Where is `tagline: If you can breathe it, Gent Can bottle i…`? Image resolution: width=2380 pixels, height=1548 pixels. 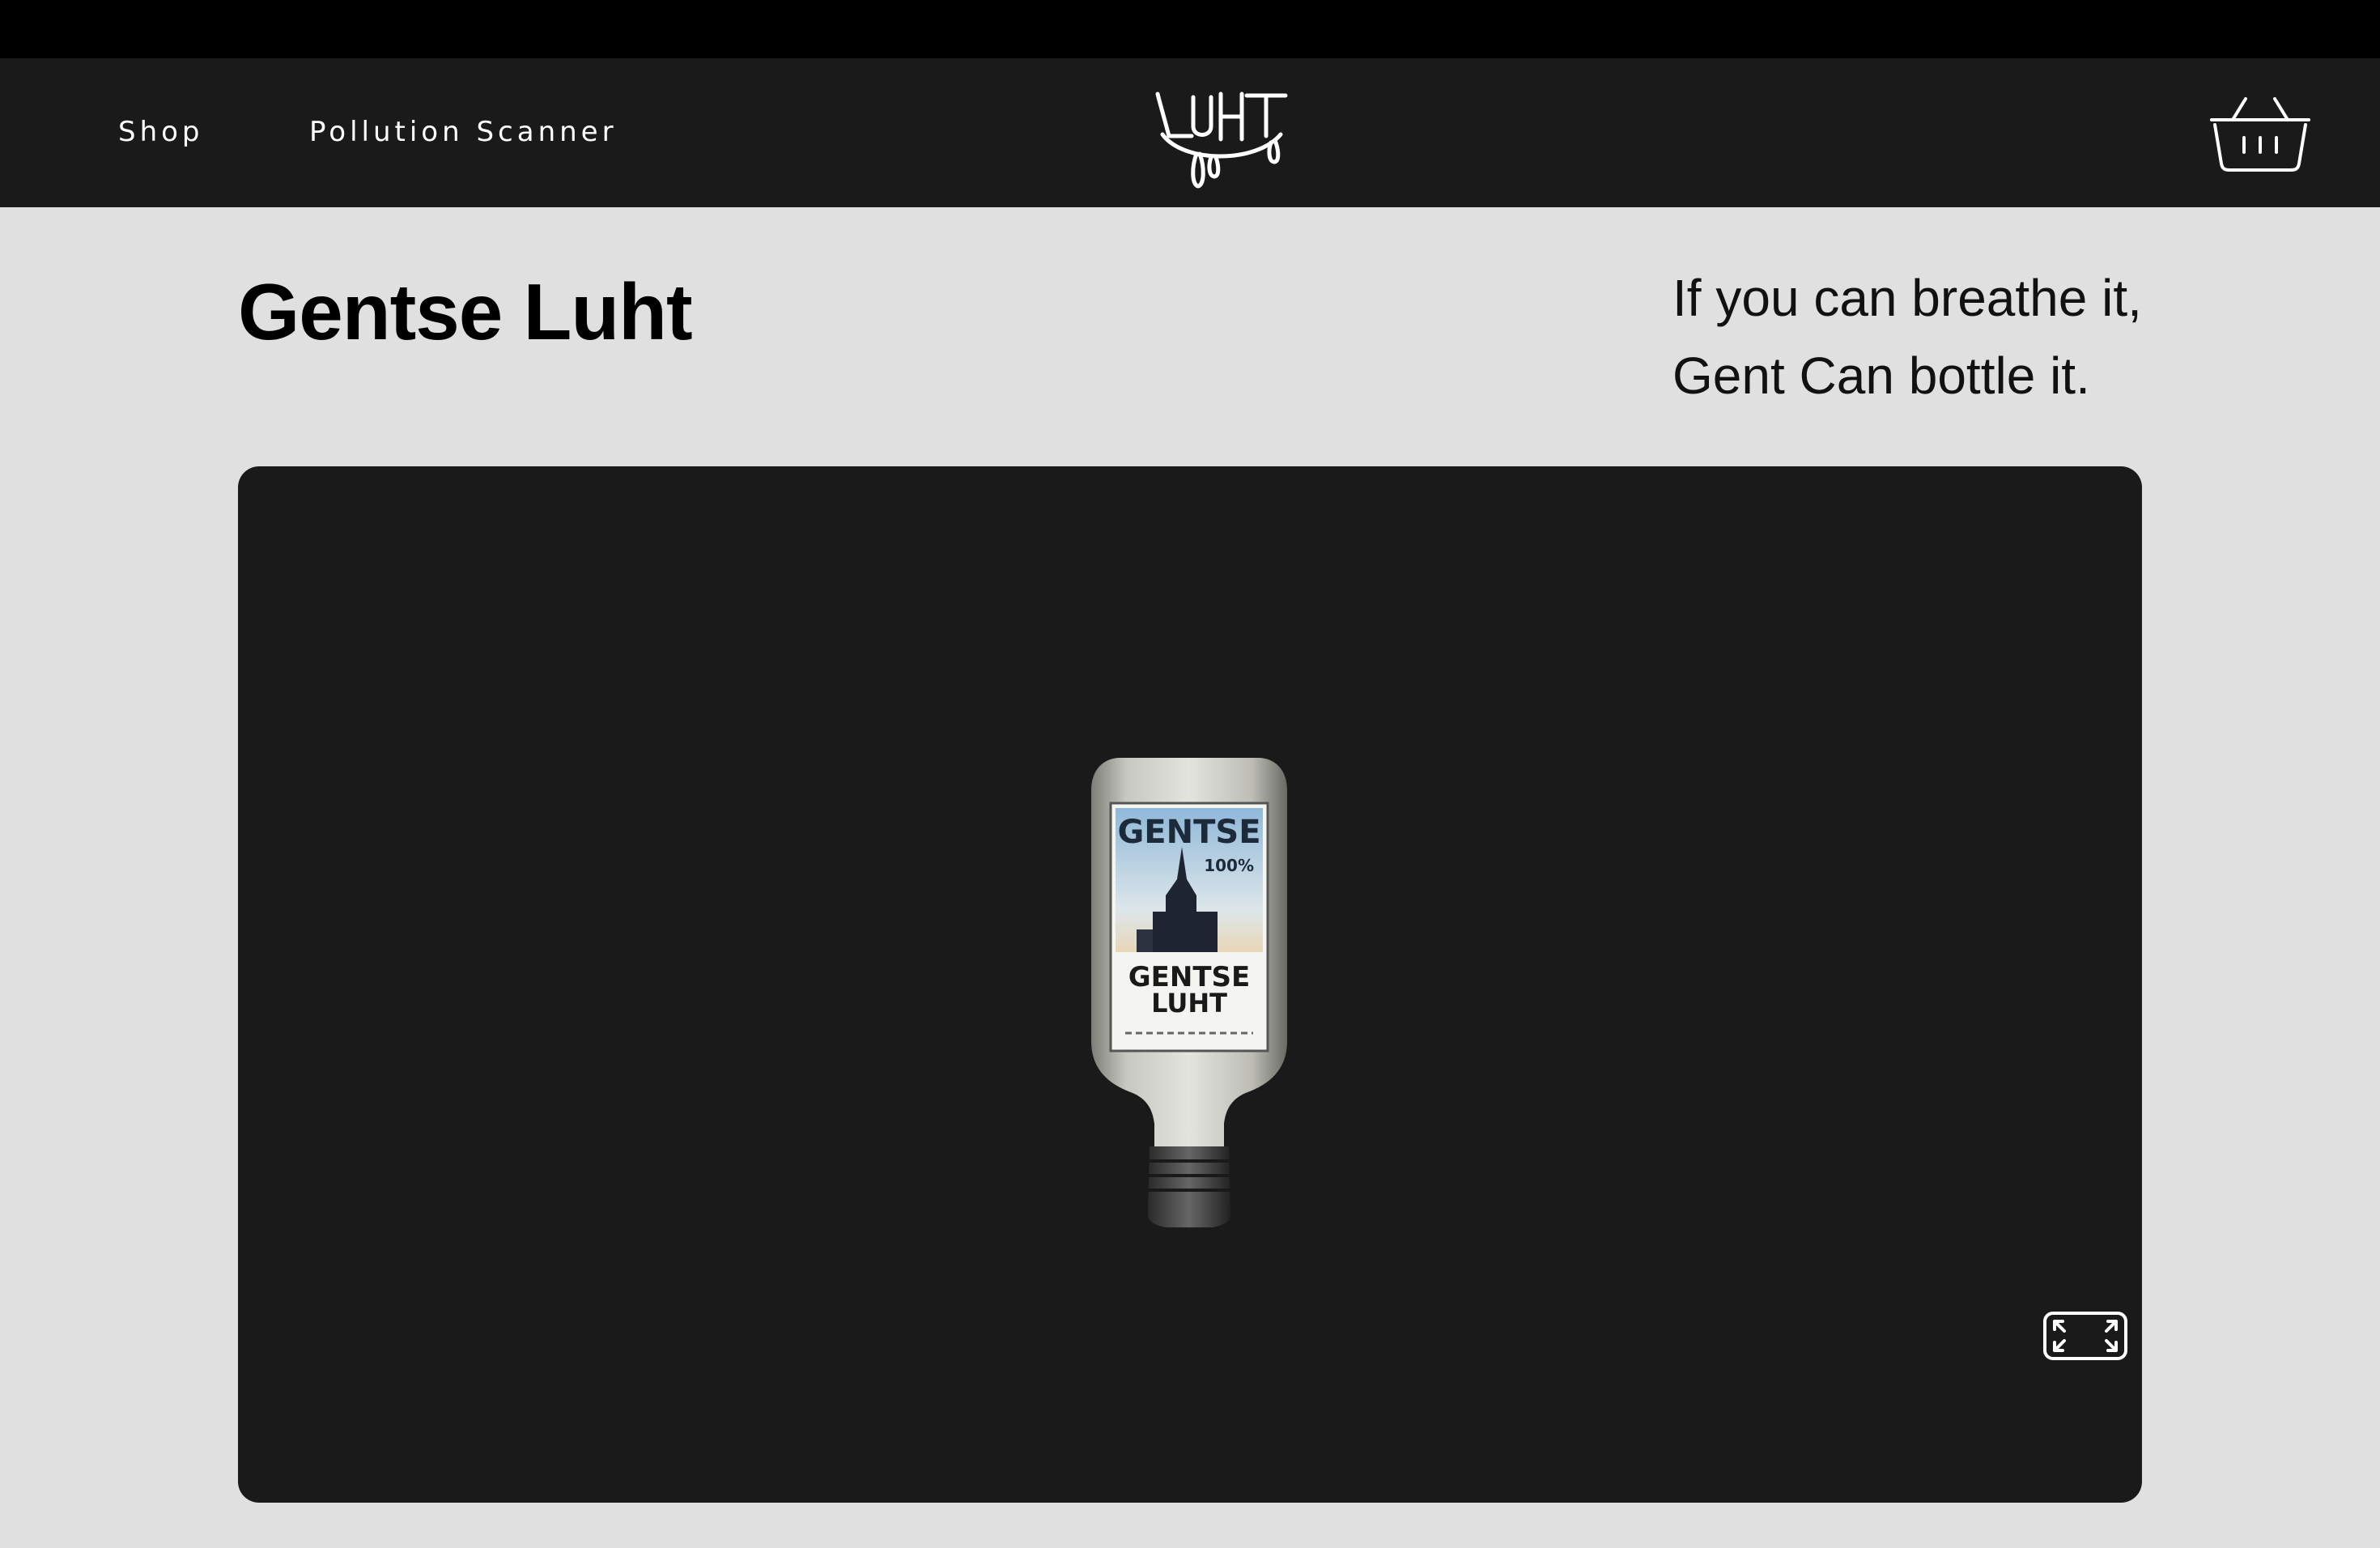 tagline: If you can breathe it, Gent Can bottle i… is located at coordinates (1923, 337).